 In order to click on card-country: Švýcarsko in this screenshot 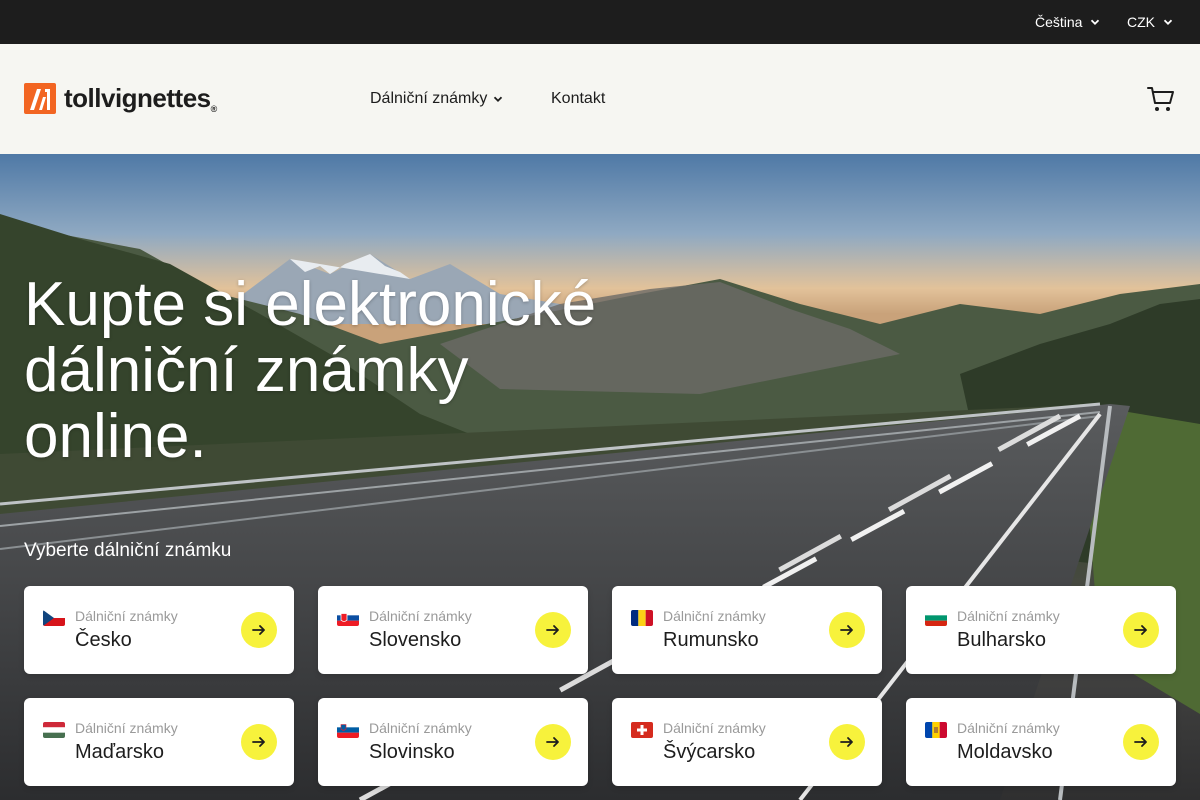, I will do `click(709, 752)`.